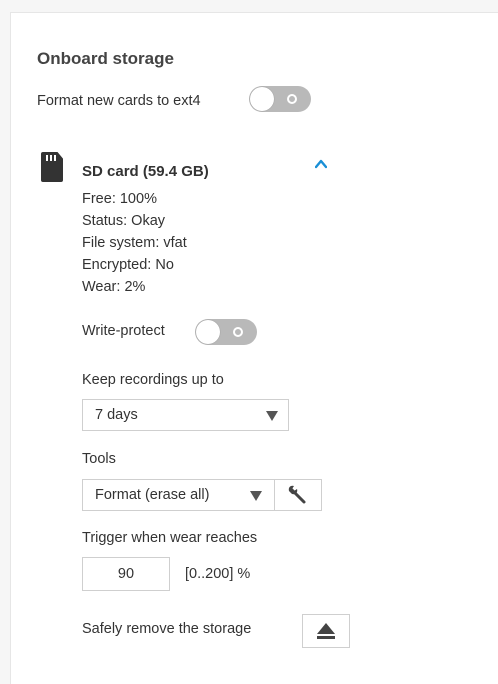 This screenshot has width=498, height=684. I want to click on eject-button, so click(326, 631).